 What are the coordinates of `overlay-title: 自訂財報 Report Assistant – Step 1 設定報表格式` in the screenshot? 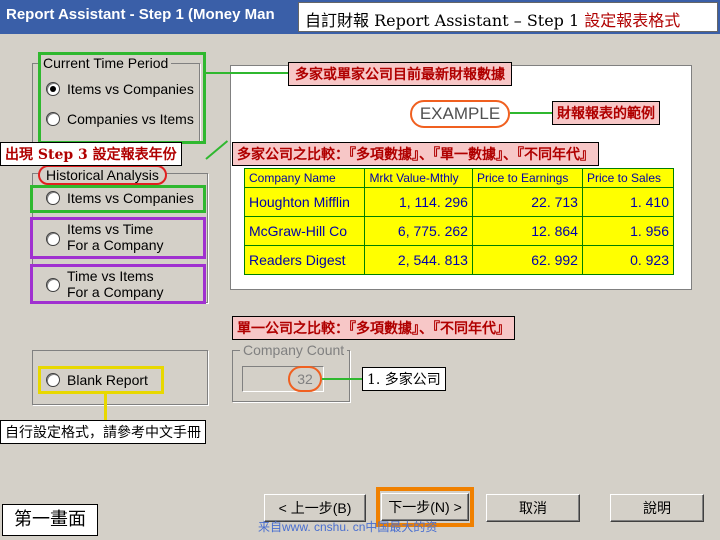 It's located at (508, 17).